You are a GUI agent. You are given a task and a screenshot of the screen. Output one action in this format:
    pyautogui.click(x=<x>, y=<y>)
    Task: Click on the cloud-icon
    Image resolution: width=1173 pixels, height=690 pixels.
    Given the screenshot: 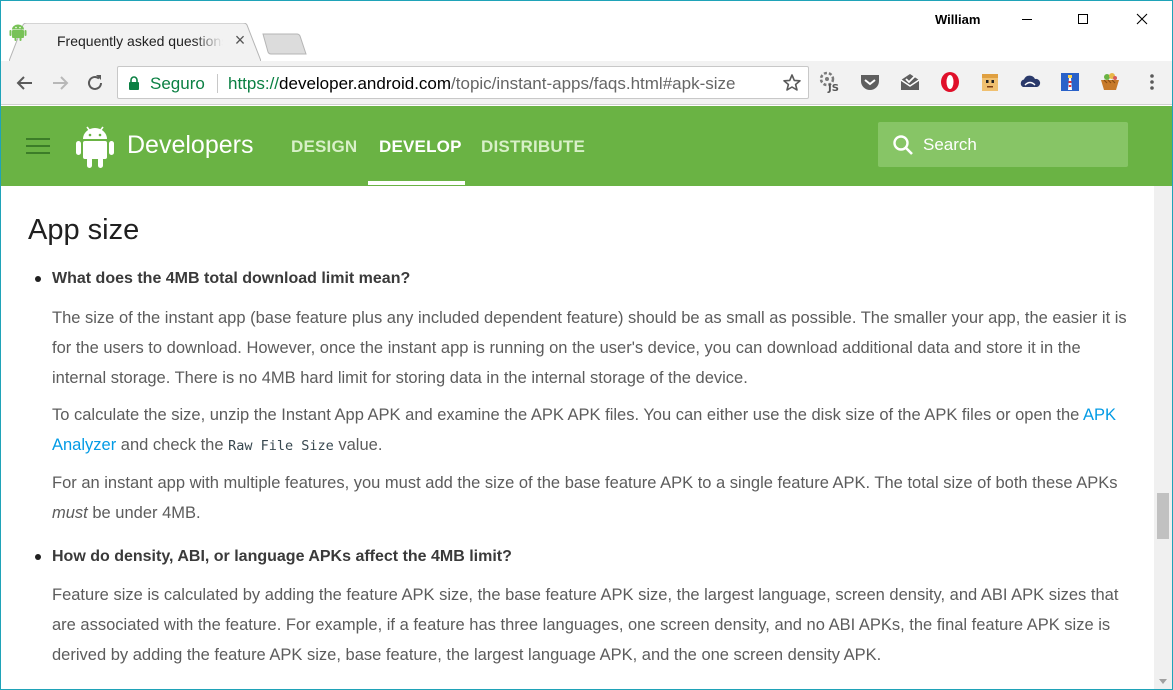 What is the action you would take?
    pyautogui.click(x=1030, y=82)
    